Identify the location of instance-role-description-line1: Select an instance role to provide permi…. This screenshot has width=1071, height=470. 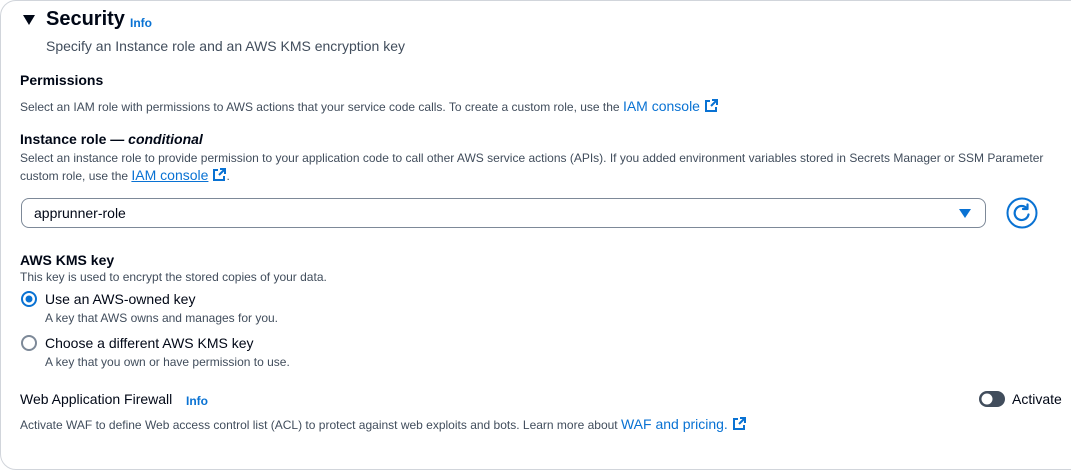
(532, 158).